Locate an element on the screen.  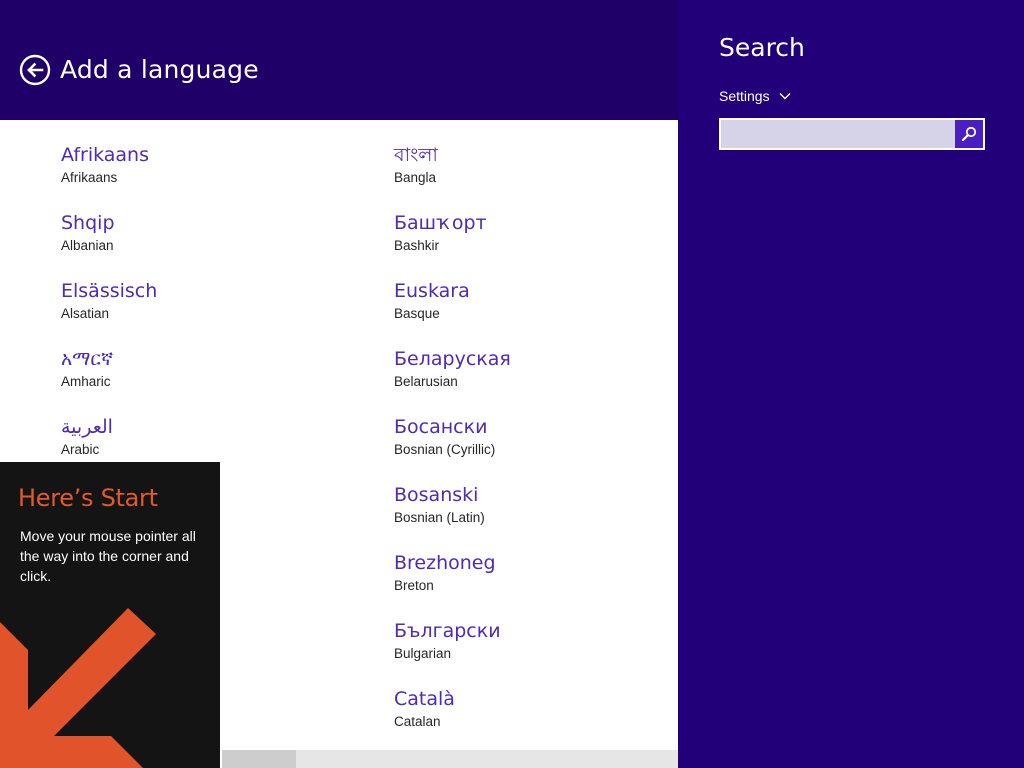
language-english-name: Bosnian (Cyrillic) is located at coordinates (445, 449).